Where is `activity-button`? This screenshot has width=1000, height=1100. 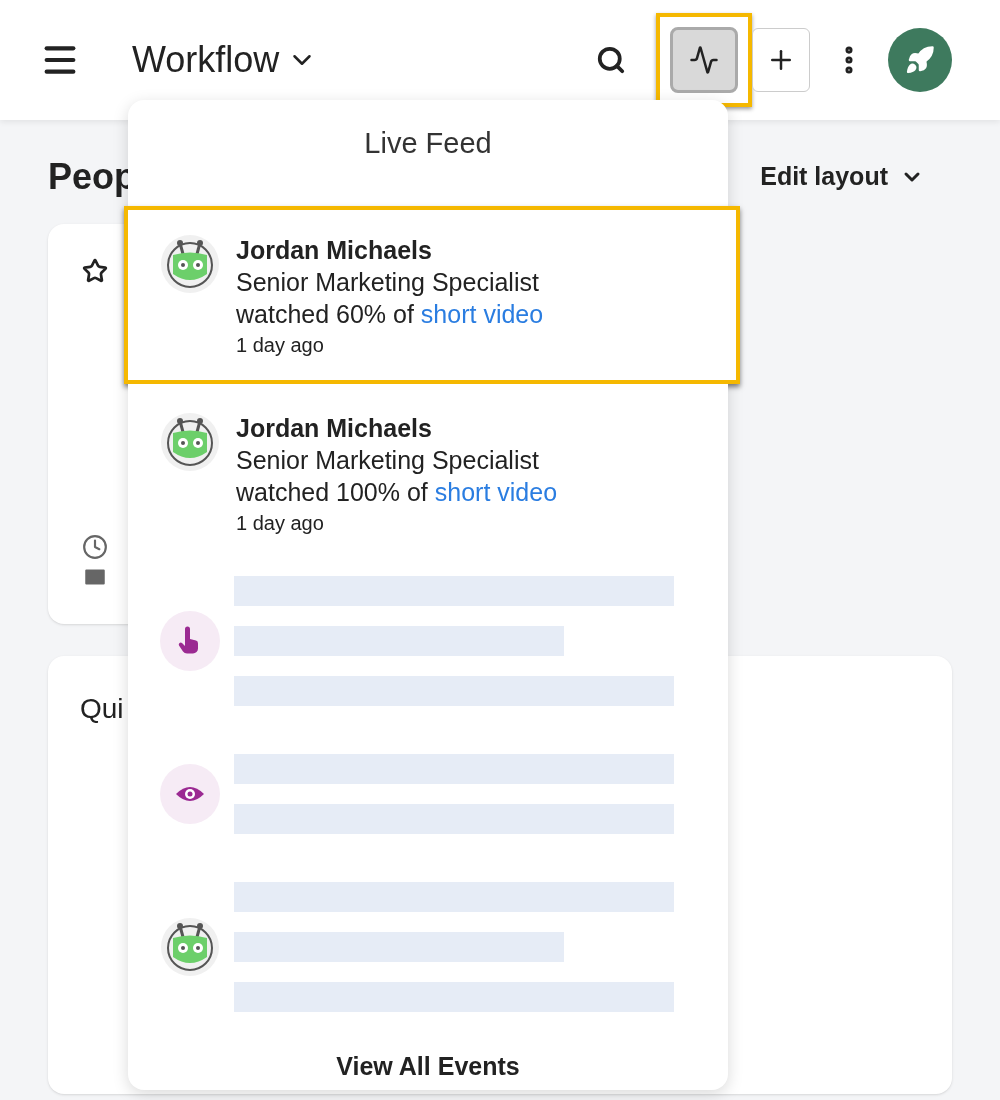 activity-button is located at coordinates (704, 60).